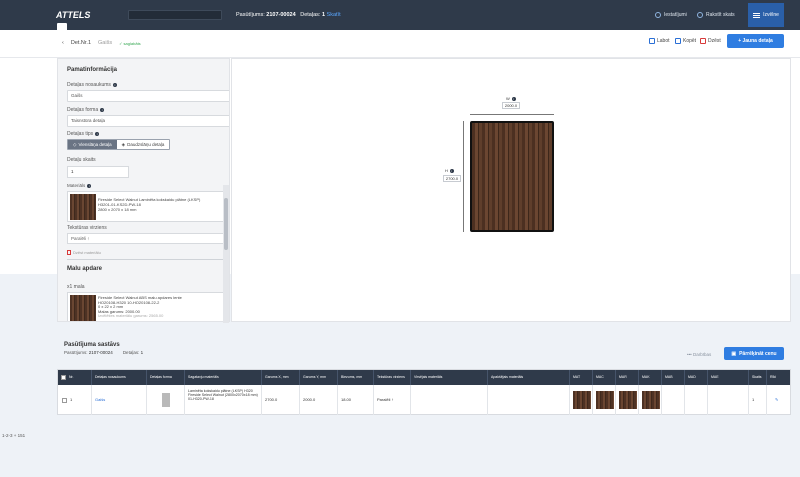 This screenshot has height=477, width=800. I want to click on col-tools: Rīki, so click(778, 377).